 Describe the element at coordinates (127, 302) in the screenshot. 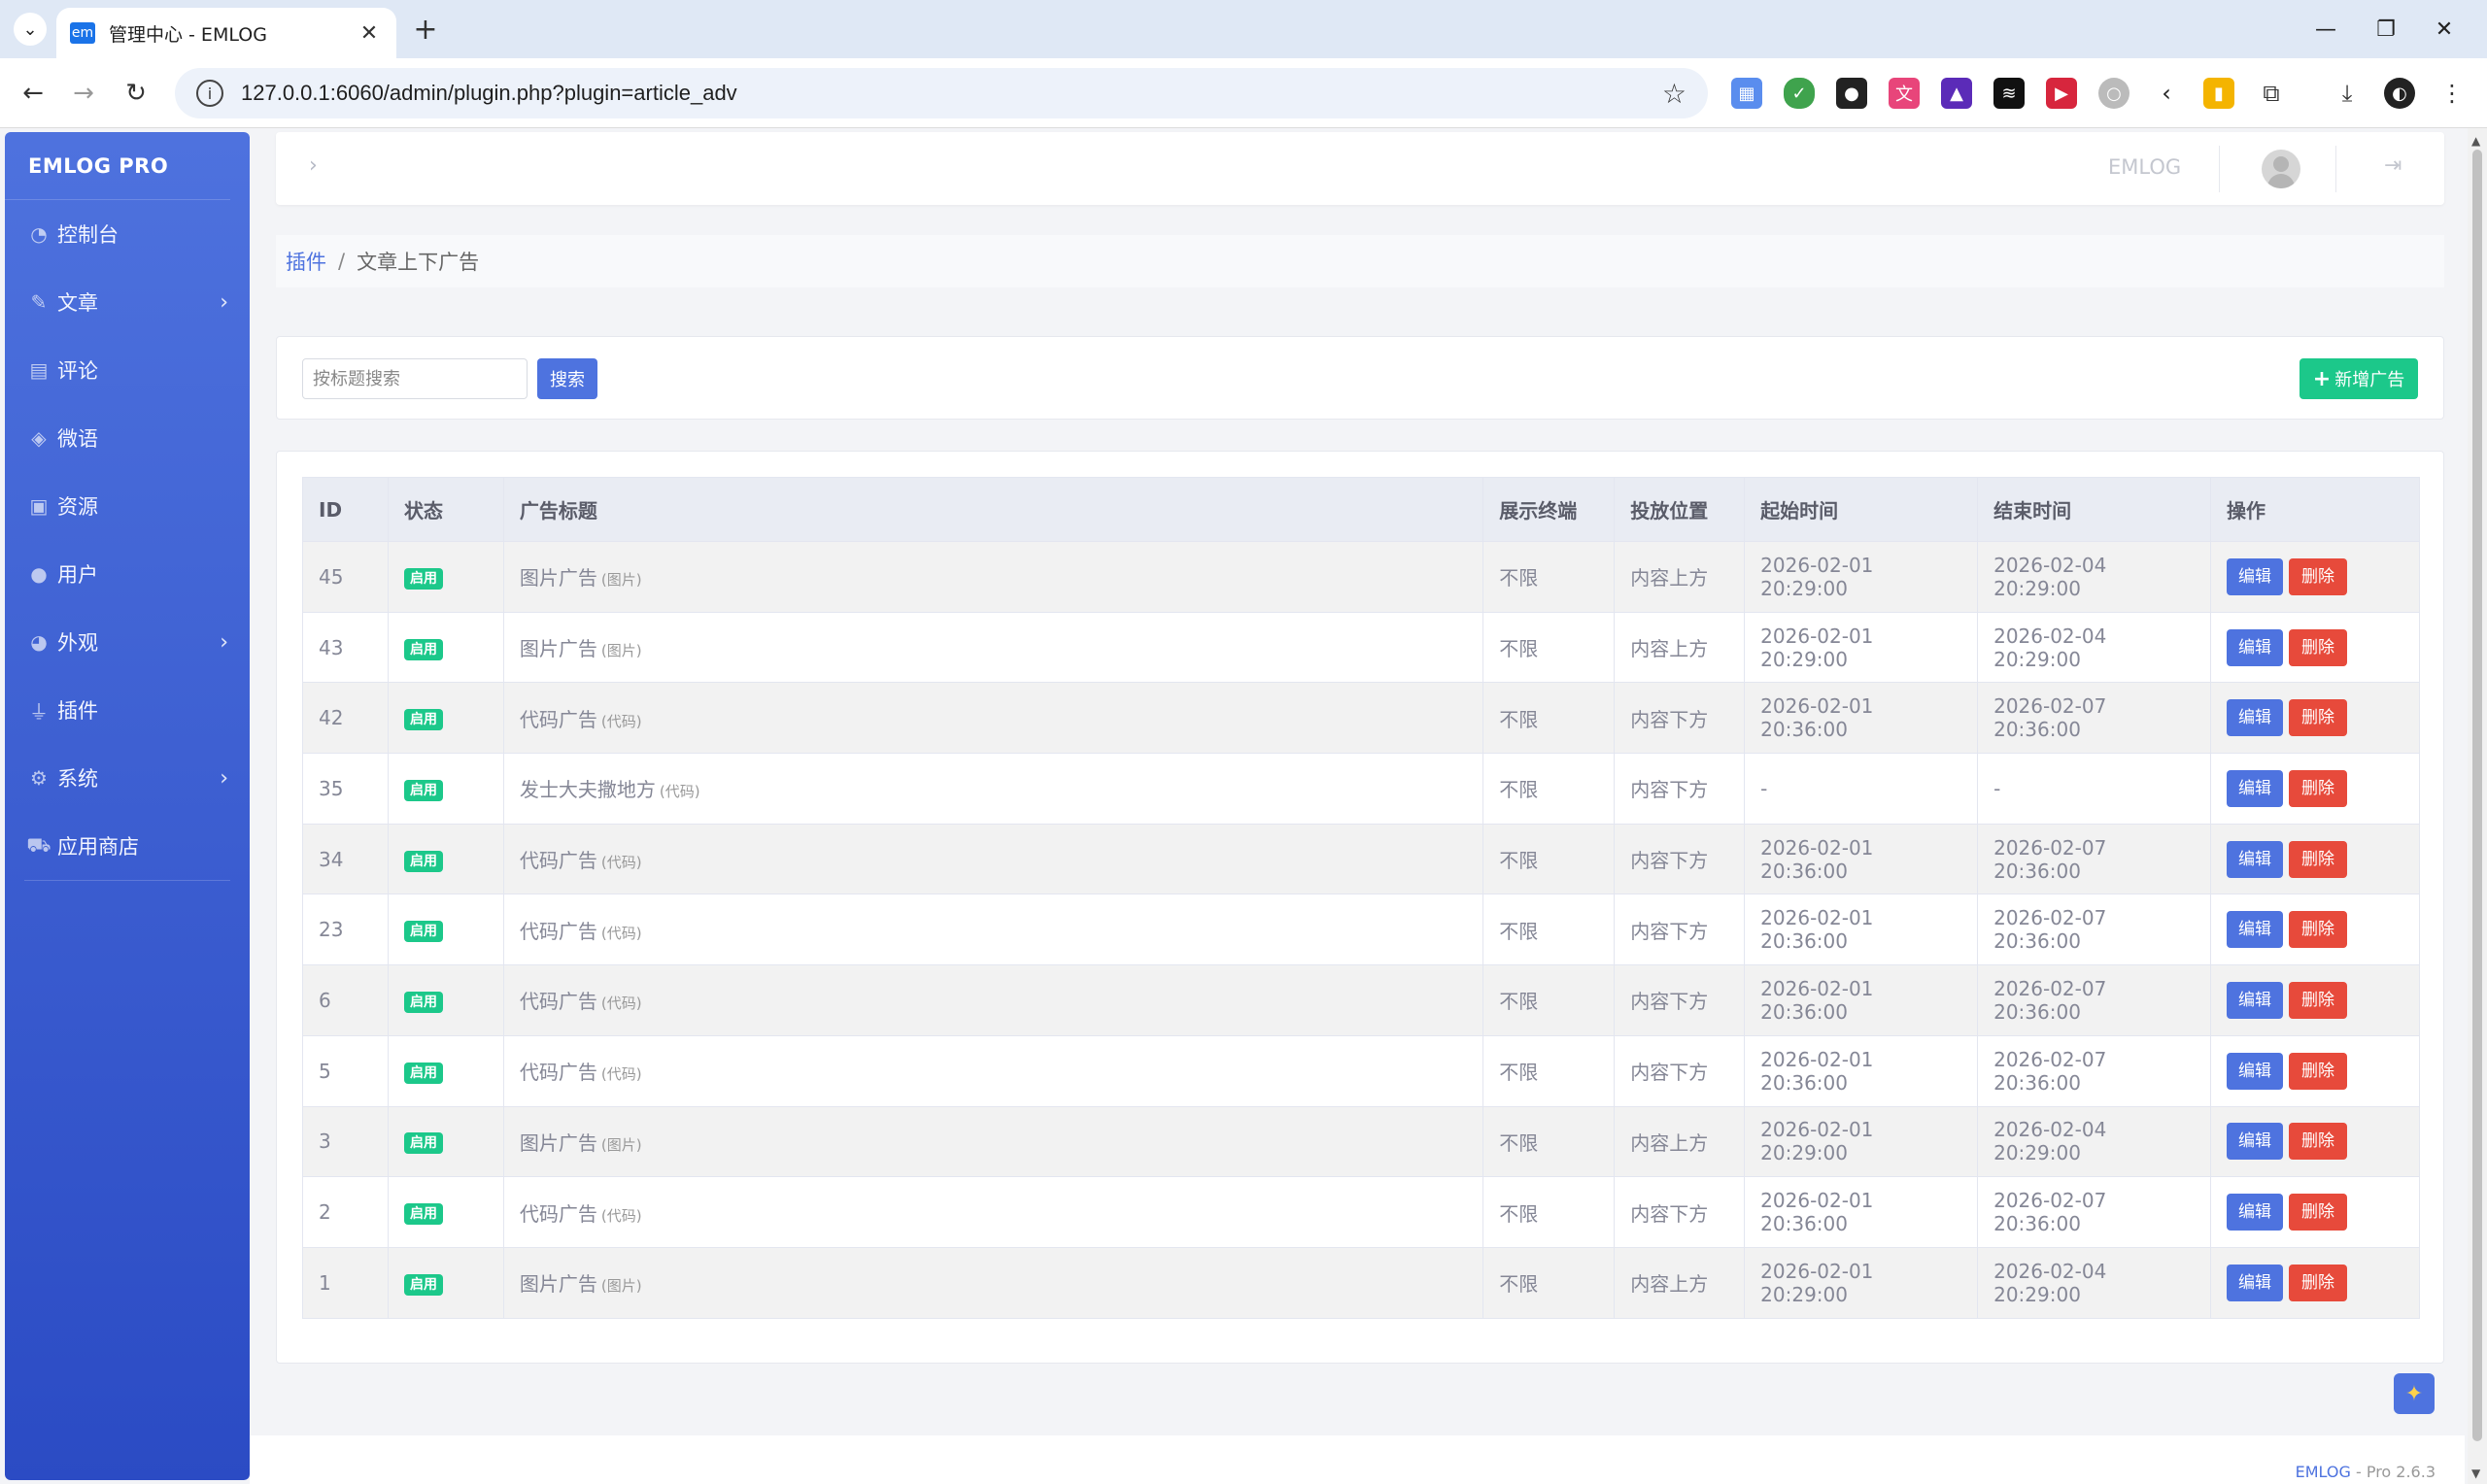

I see `sidebar-item-articles: ✎ 文章 ›` at that location.